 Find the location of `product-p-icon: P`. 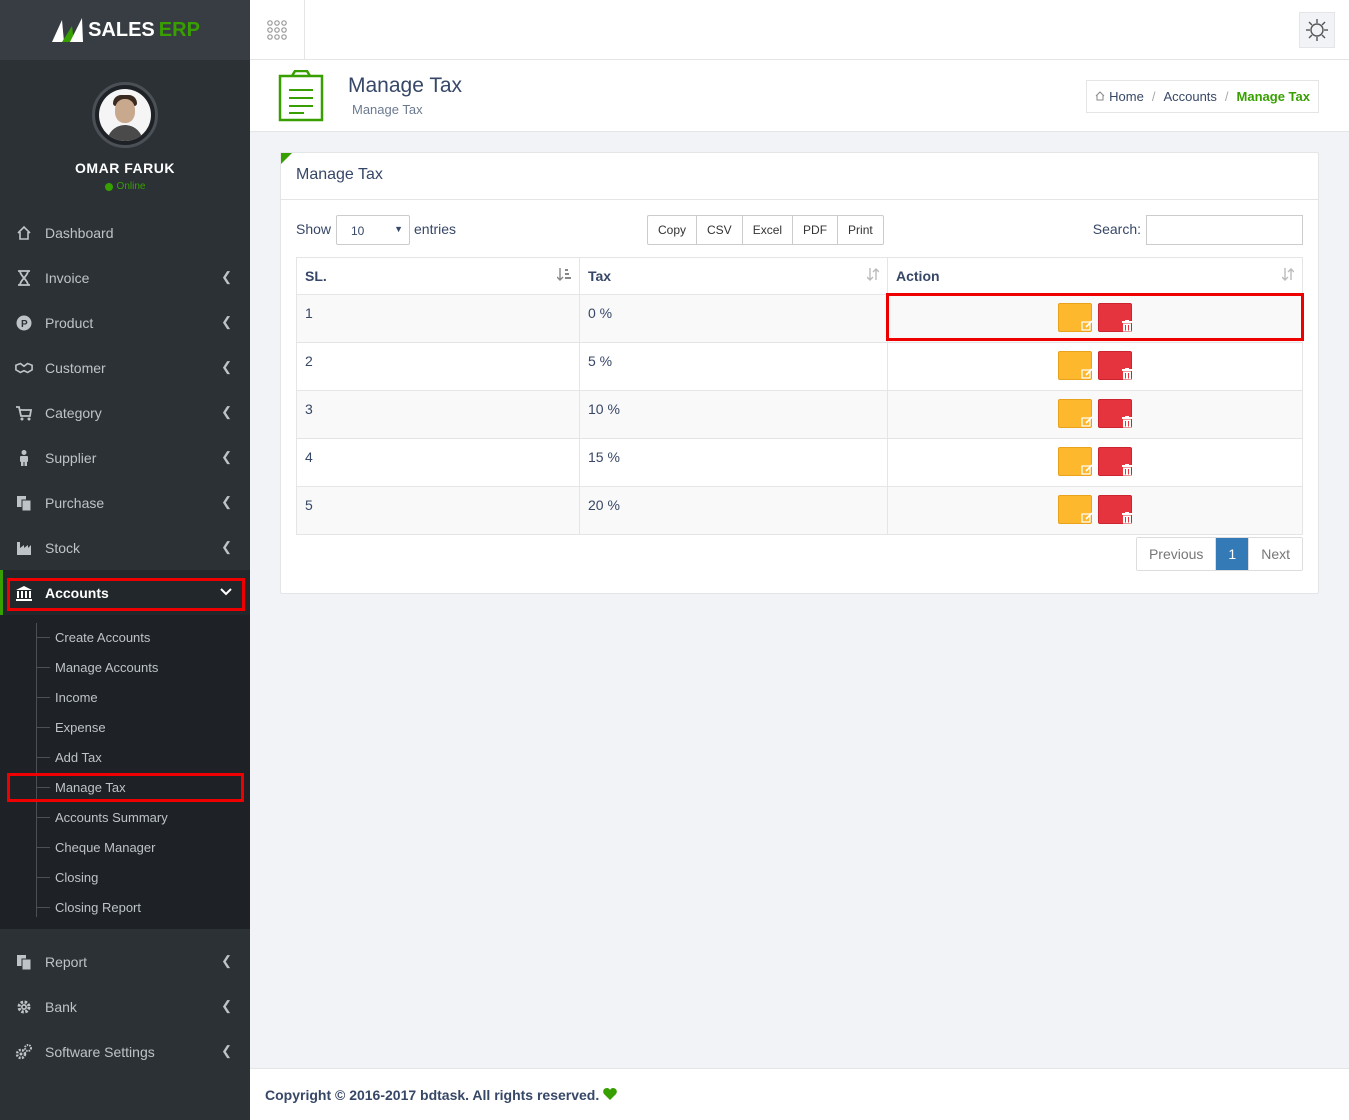

product-p-icon: P is located at coordinates (24, 323).